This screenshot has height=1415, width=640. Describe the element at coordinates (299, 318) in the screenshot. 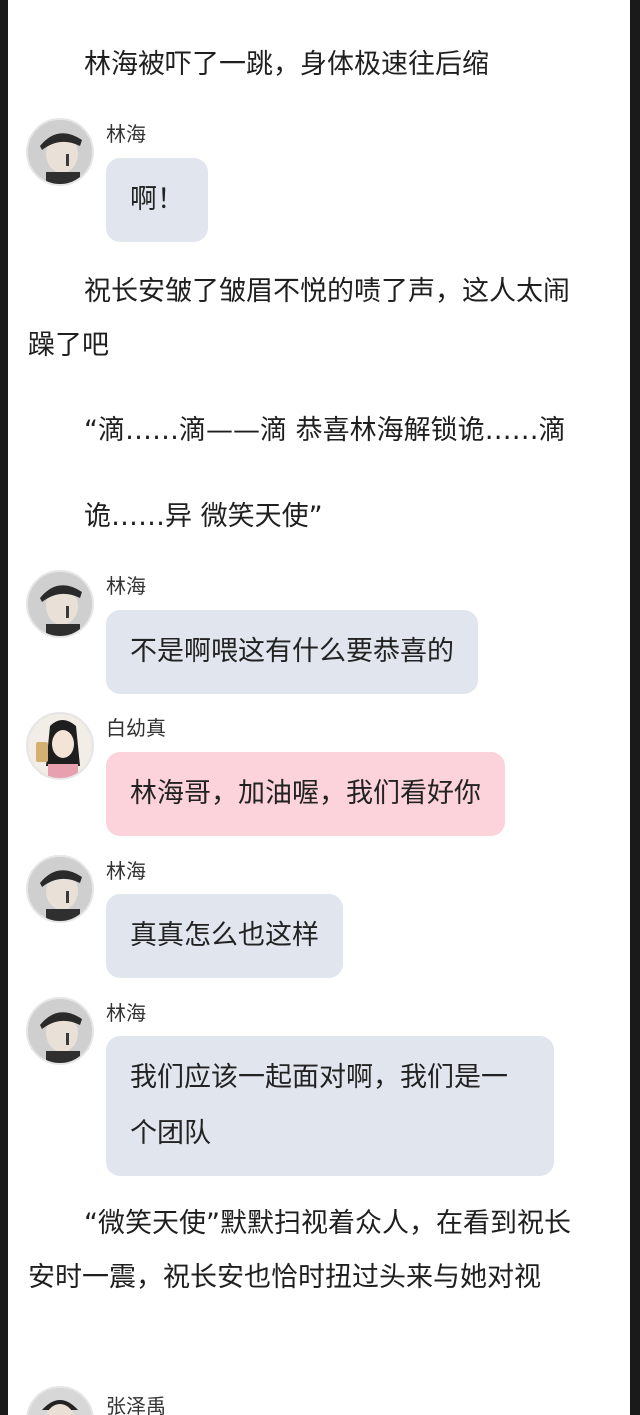

I see `narration-paragraph-2: 祝长安皱了皱眉不悦的啧了声，这人太闹躁了吧` at that location.